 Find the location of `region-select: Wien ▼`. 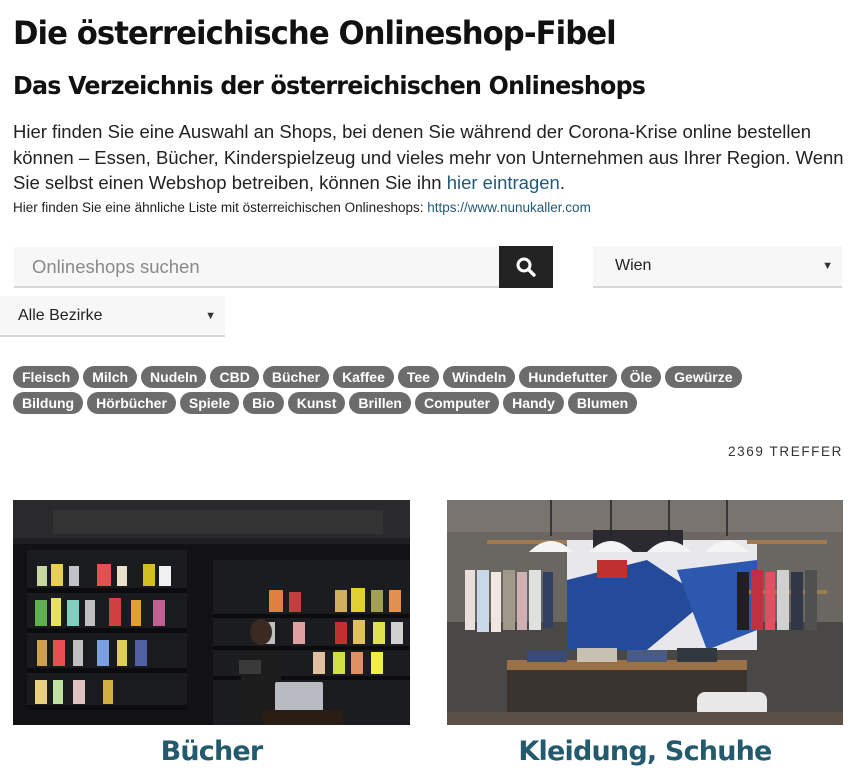

region-select: Wien ▼ is located at coordinates (717, 267).